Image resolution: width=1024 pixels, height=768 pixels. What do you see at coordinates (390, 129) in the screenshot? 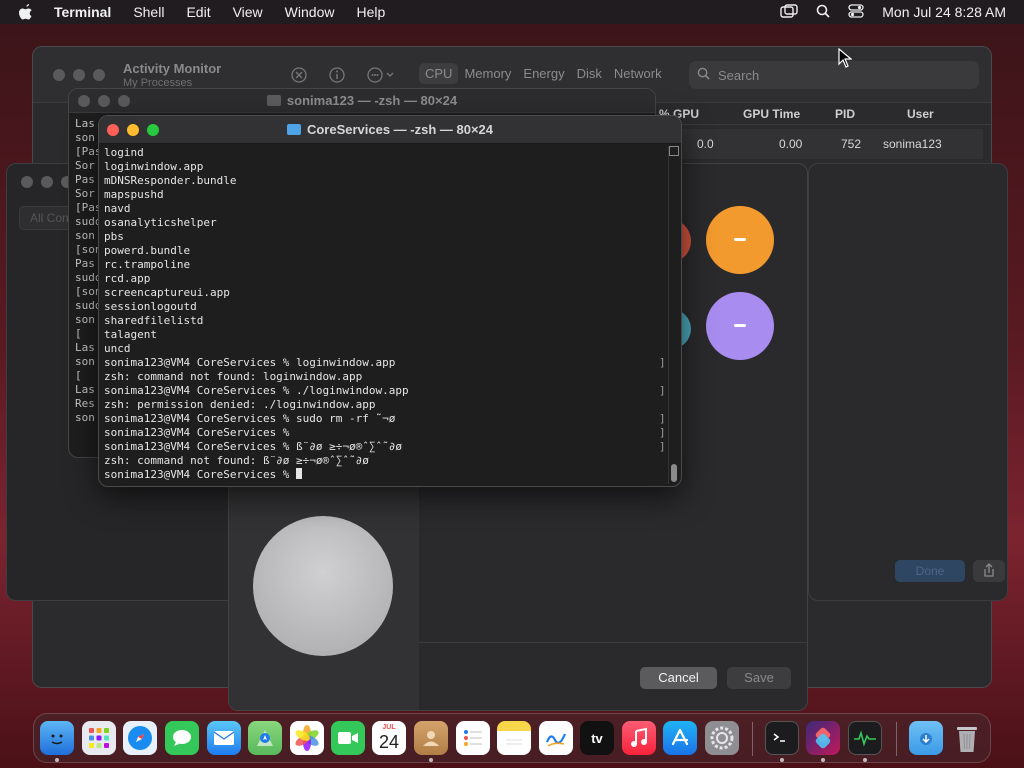
I see `terminal-title: CoreServices — -zsh — 80×24` at bounding box center [390, 129].